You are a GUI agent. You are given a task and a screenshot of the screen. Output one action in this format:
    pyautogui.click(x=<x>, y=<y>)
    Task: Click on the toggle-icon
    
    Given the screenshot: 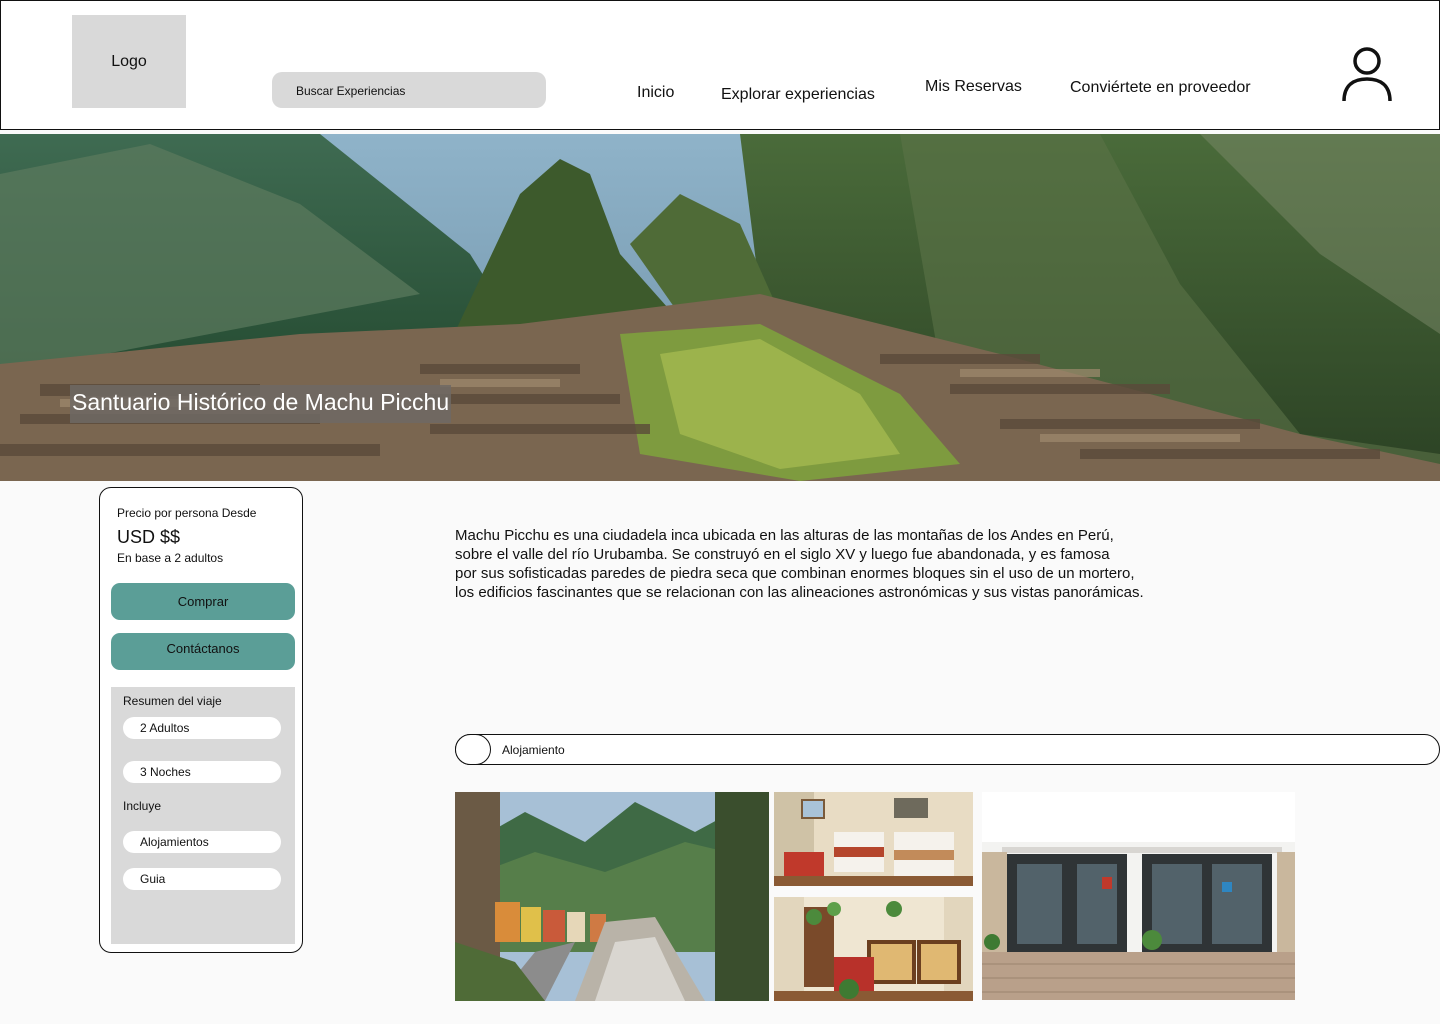 What is the action you would take?
    pyautogui.click(x=473, y=749)
    